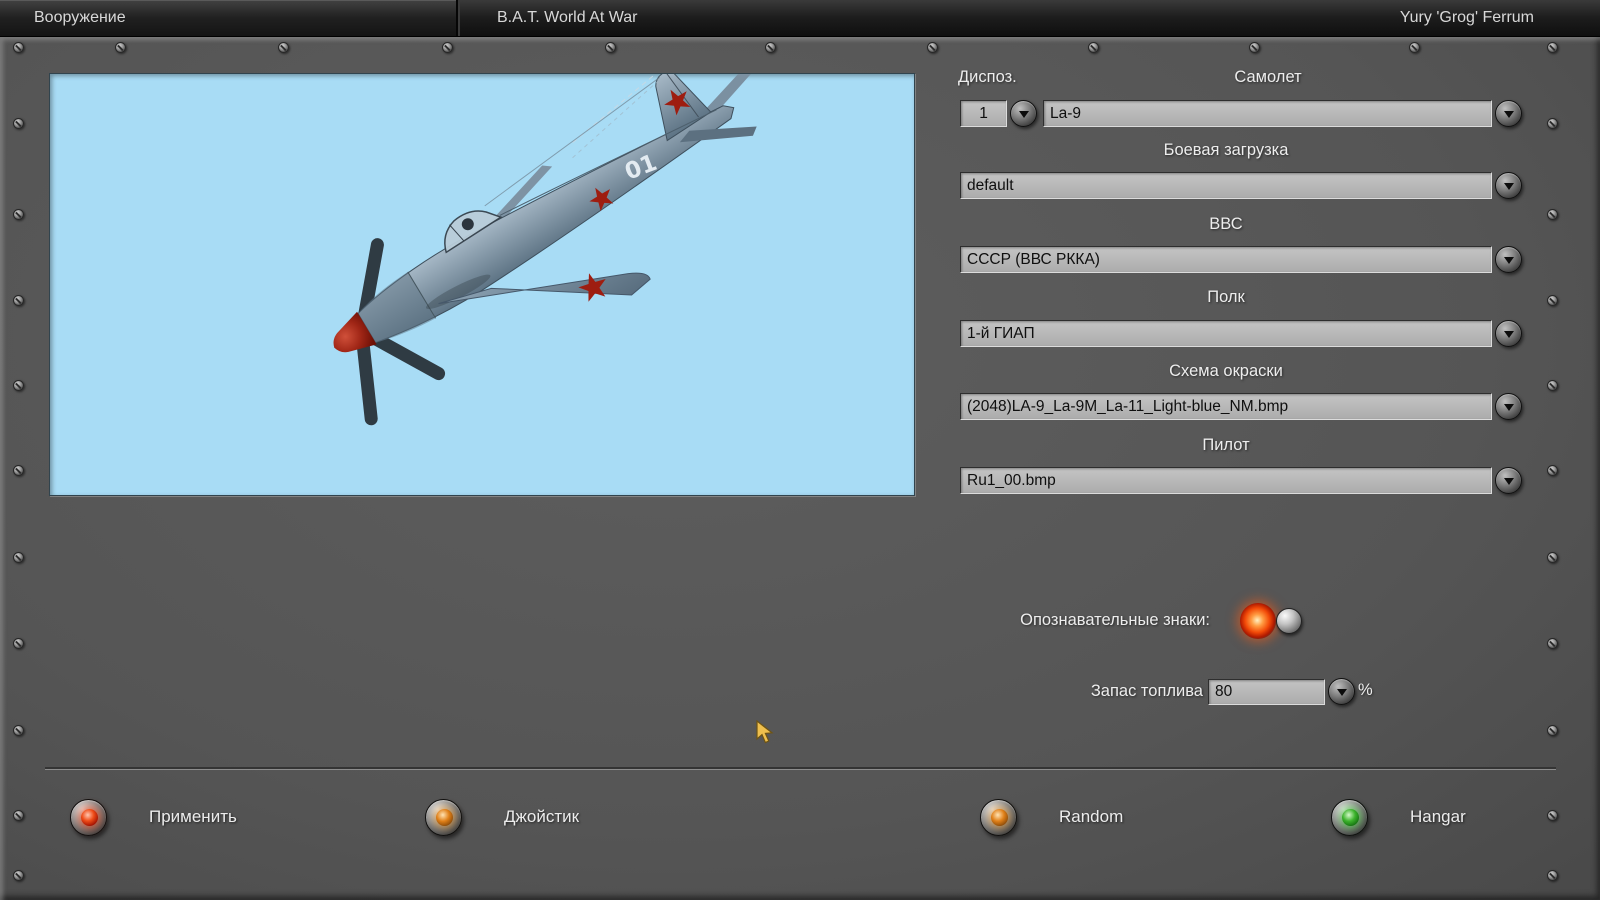  What do you see at coordinates (1146, 691) in the screenshot?
I see `fuel-label: Запас топлива` at bounding box center [1146, 691].